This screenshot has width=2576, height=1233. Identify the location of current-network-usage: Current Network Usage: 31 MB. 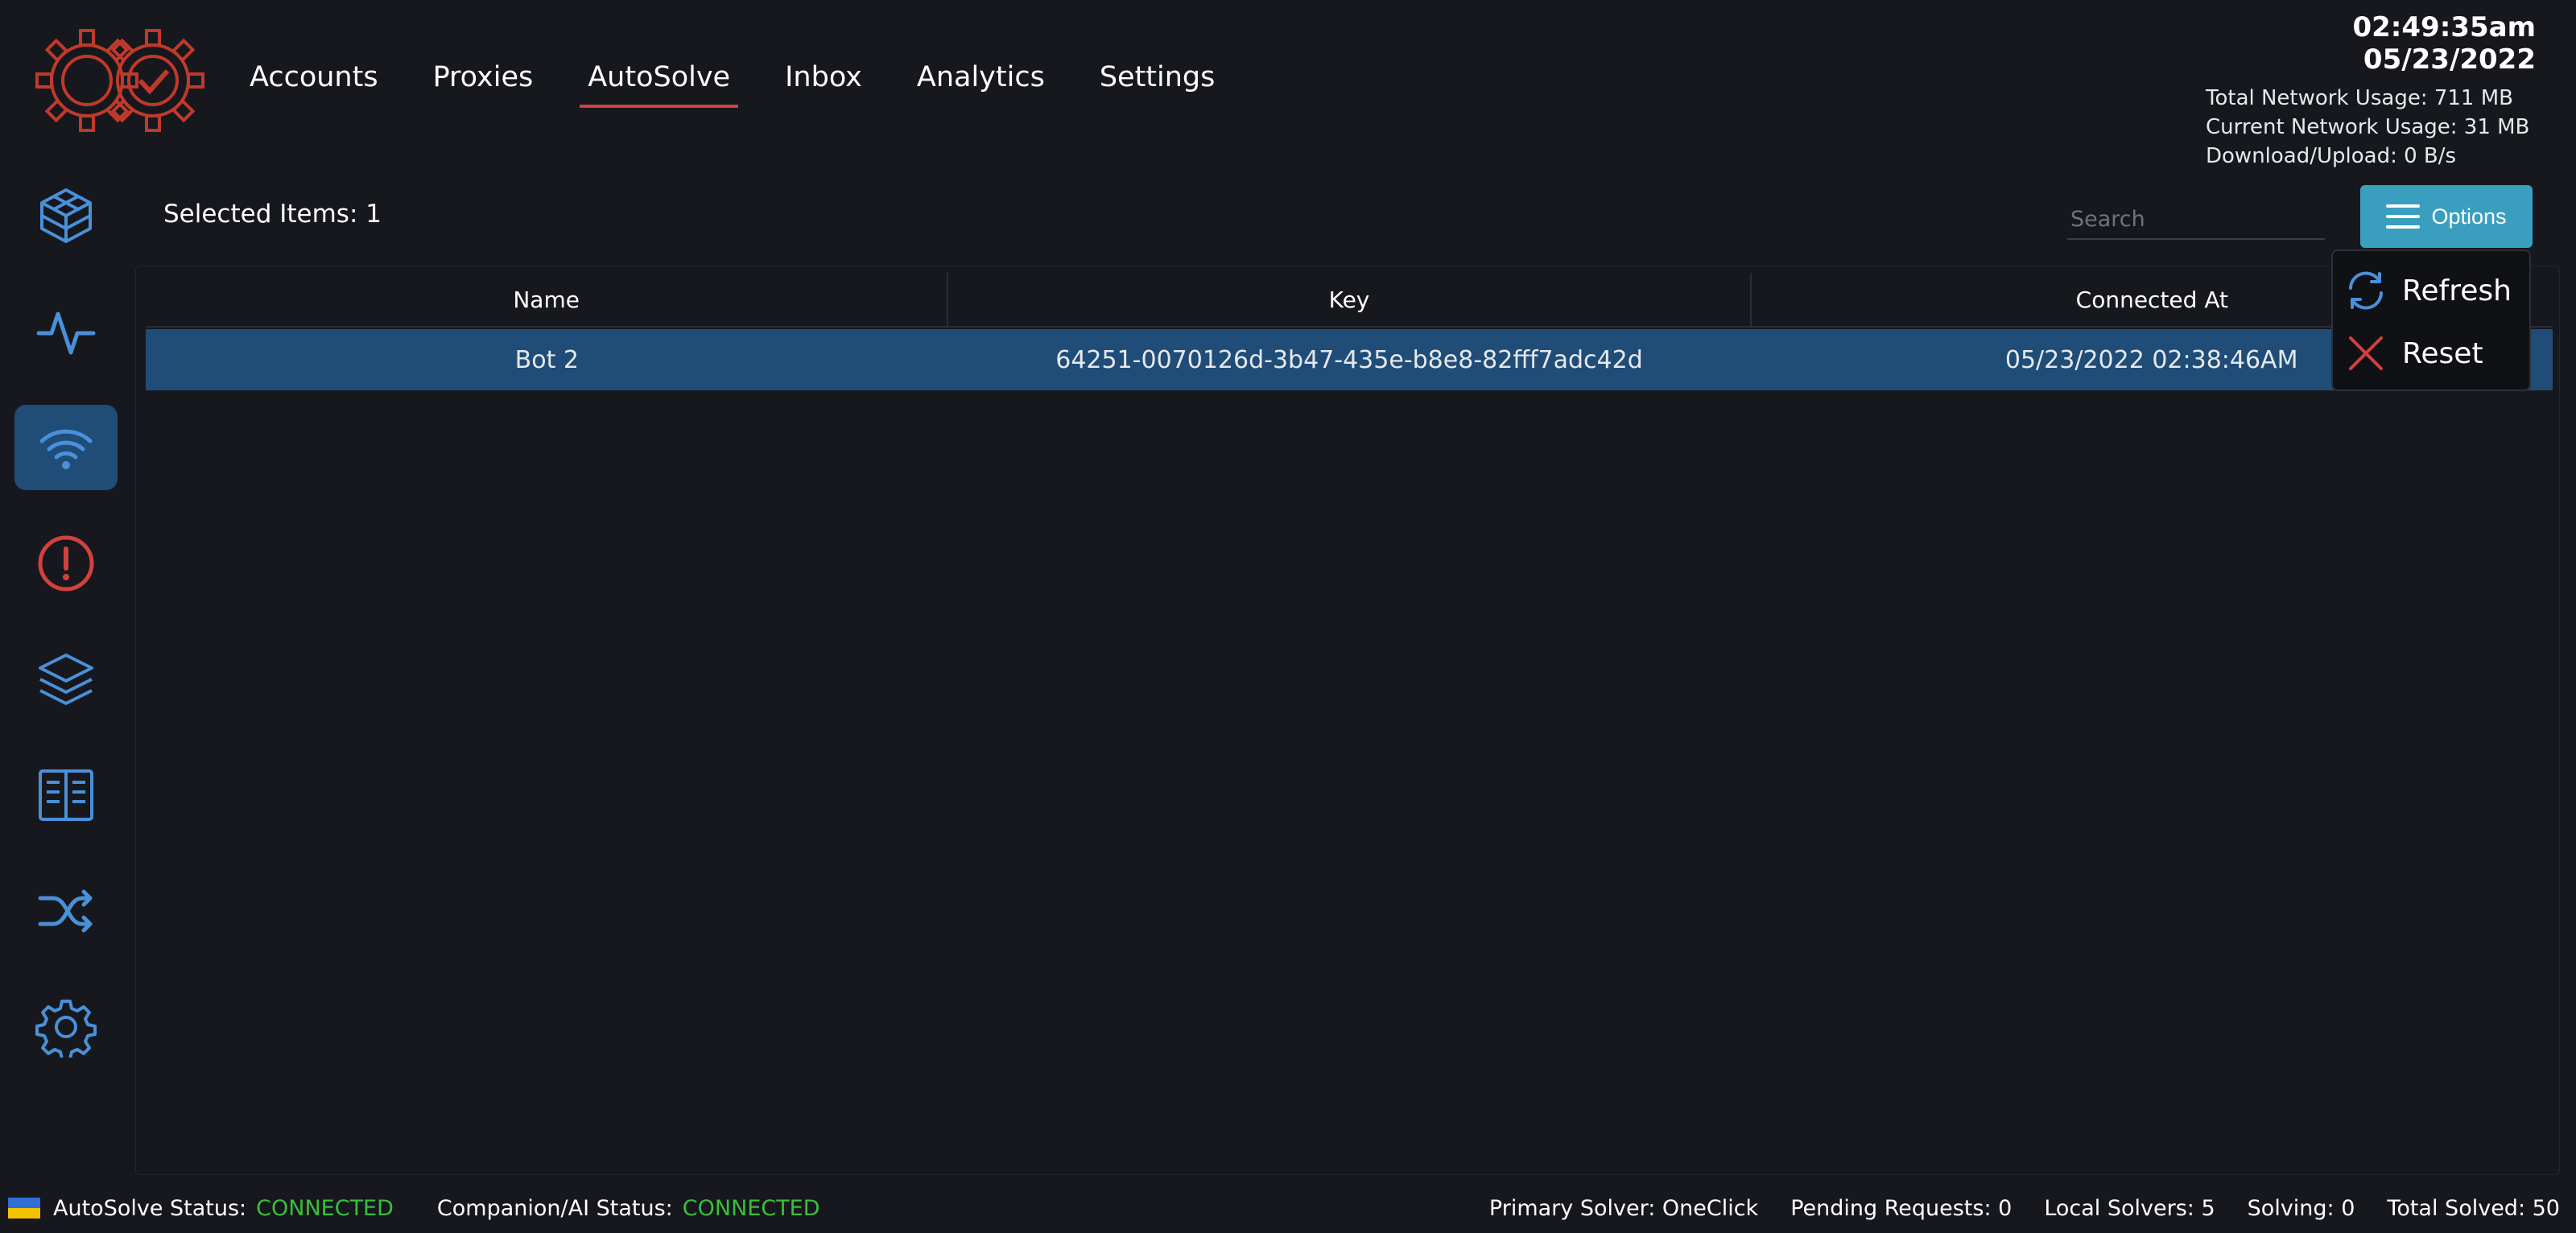
(2368, 127).